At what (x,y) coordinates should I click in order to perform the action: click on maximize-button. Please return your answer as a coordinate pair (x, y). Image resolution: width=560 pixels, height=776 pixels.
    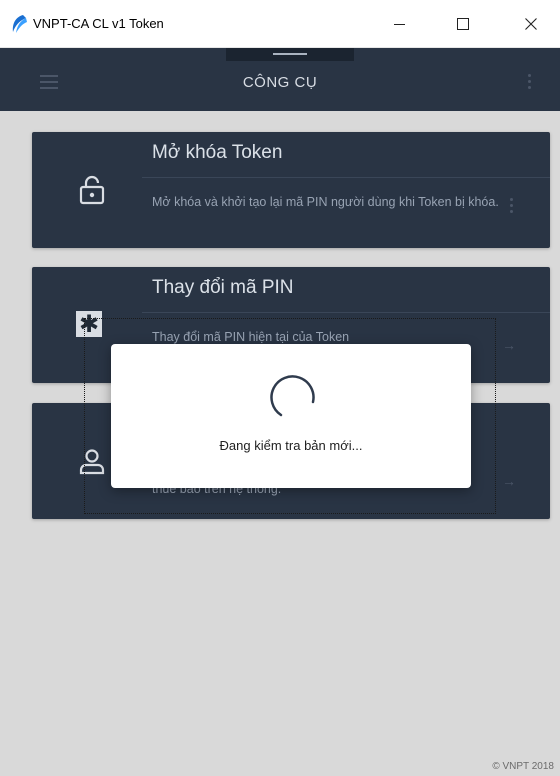
    Looking at the image, I should click on (463, 24).